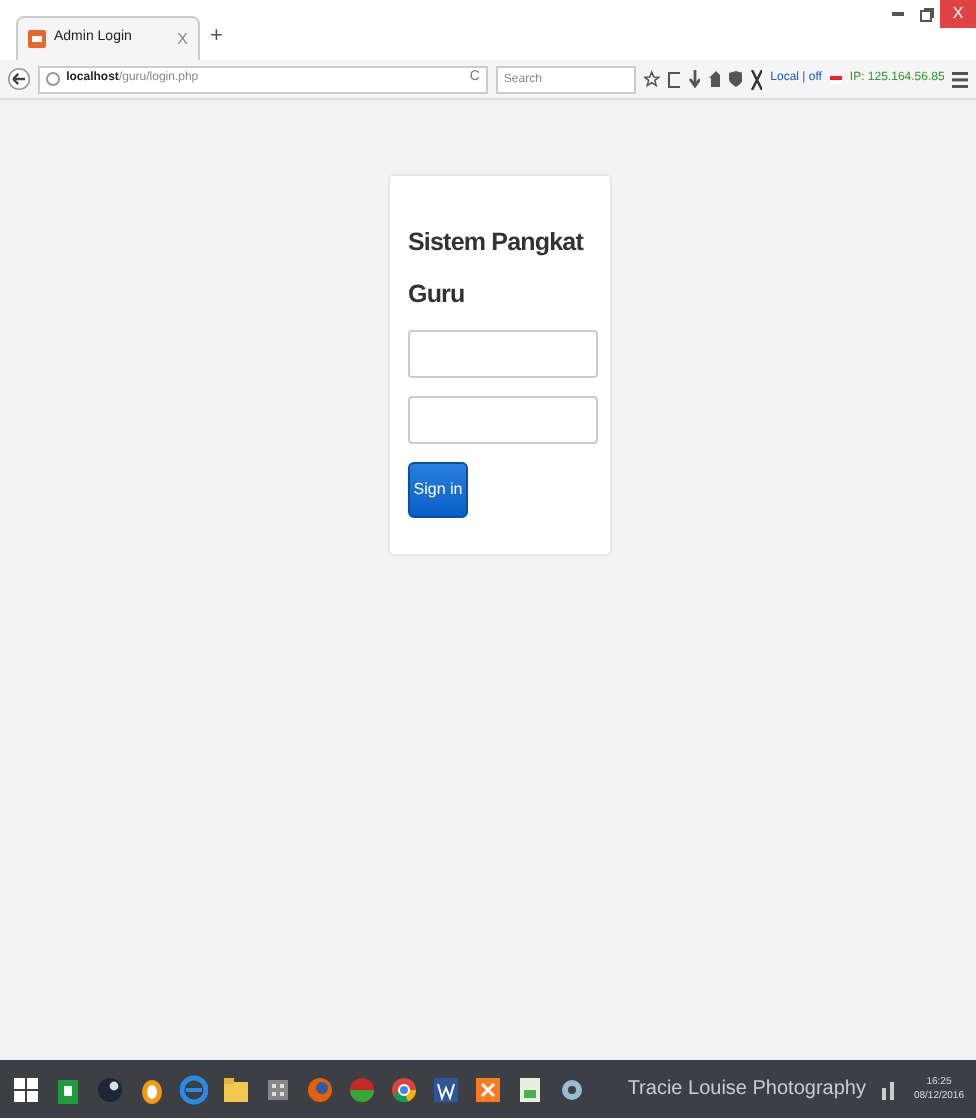 The image size is (976, 1120). Describe the element at coordinates (216, 39) in the screenshot. I see `new-tab-button: +` at that location.